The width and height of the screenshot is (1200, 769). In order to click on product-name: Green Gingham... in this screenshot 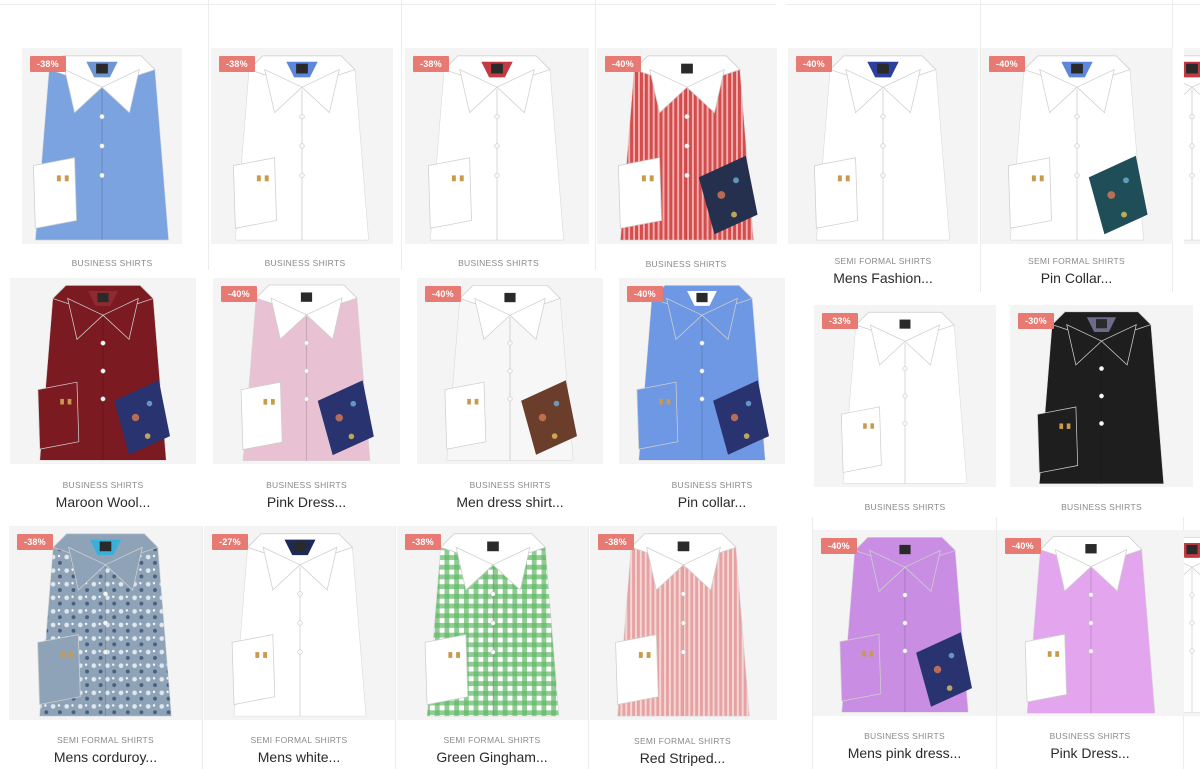, I will do `click(492, 757)`.